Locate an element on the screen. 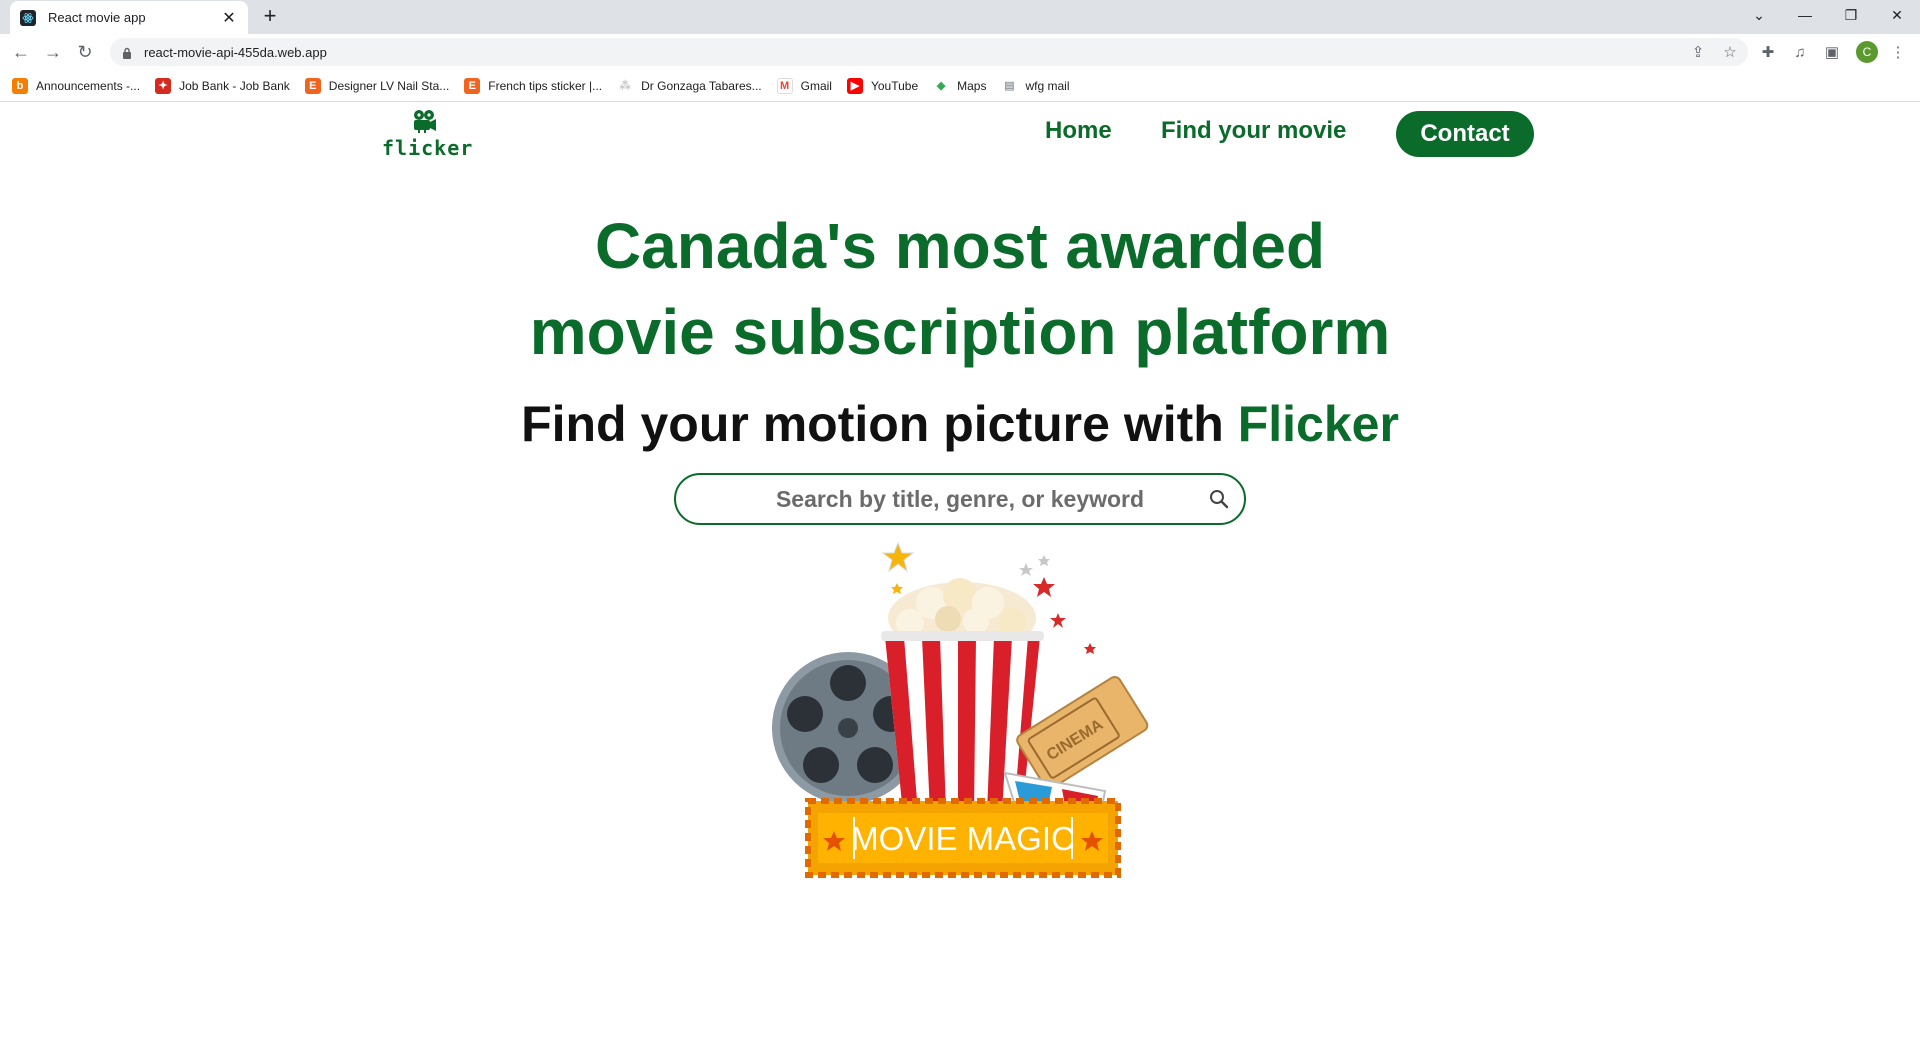 The image size is (1920, 1042). react-icon is located at coordinates (28, 17).